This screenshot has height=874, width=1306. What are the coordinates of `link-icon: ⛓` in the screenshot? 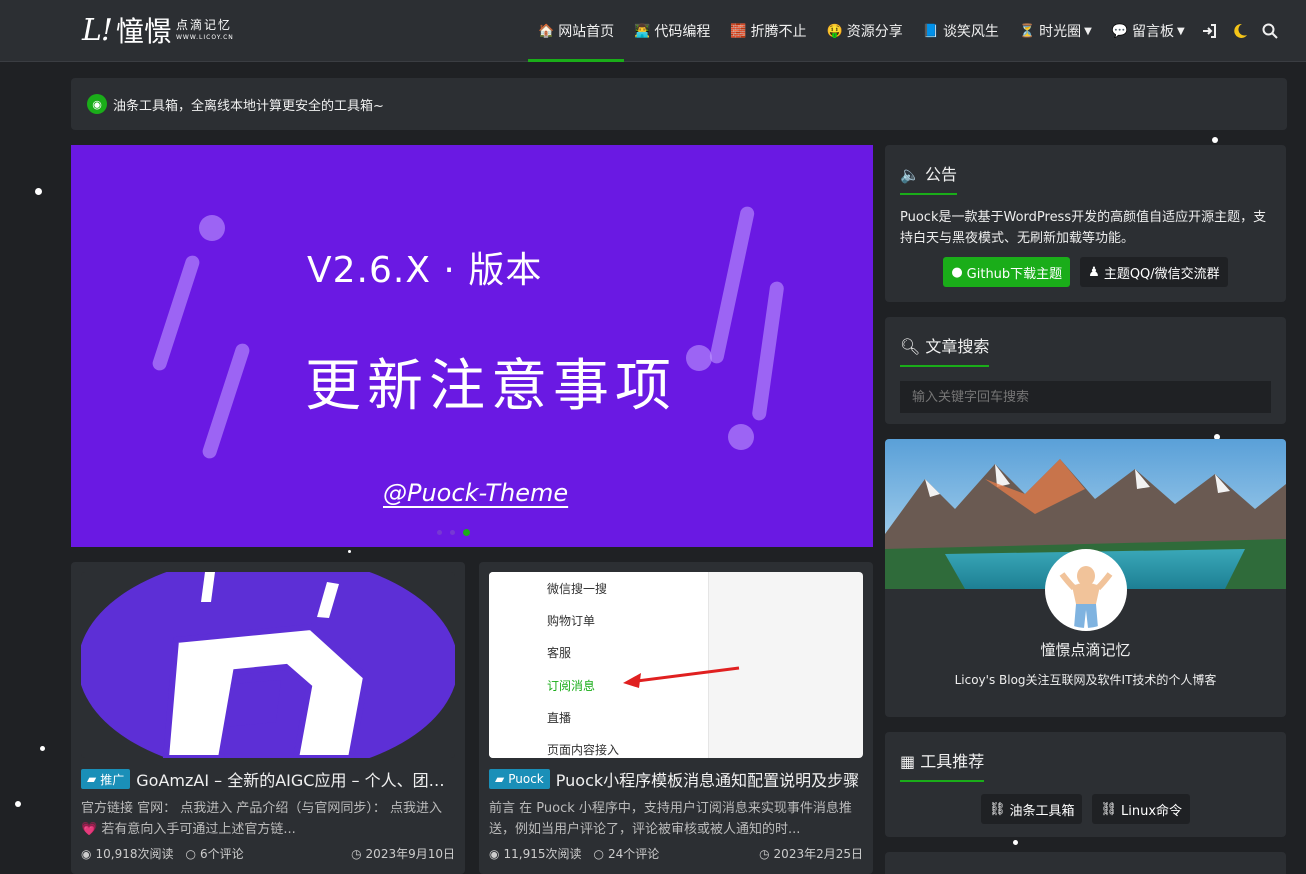 It's located at (997, 809).